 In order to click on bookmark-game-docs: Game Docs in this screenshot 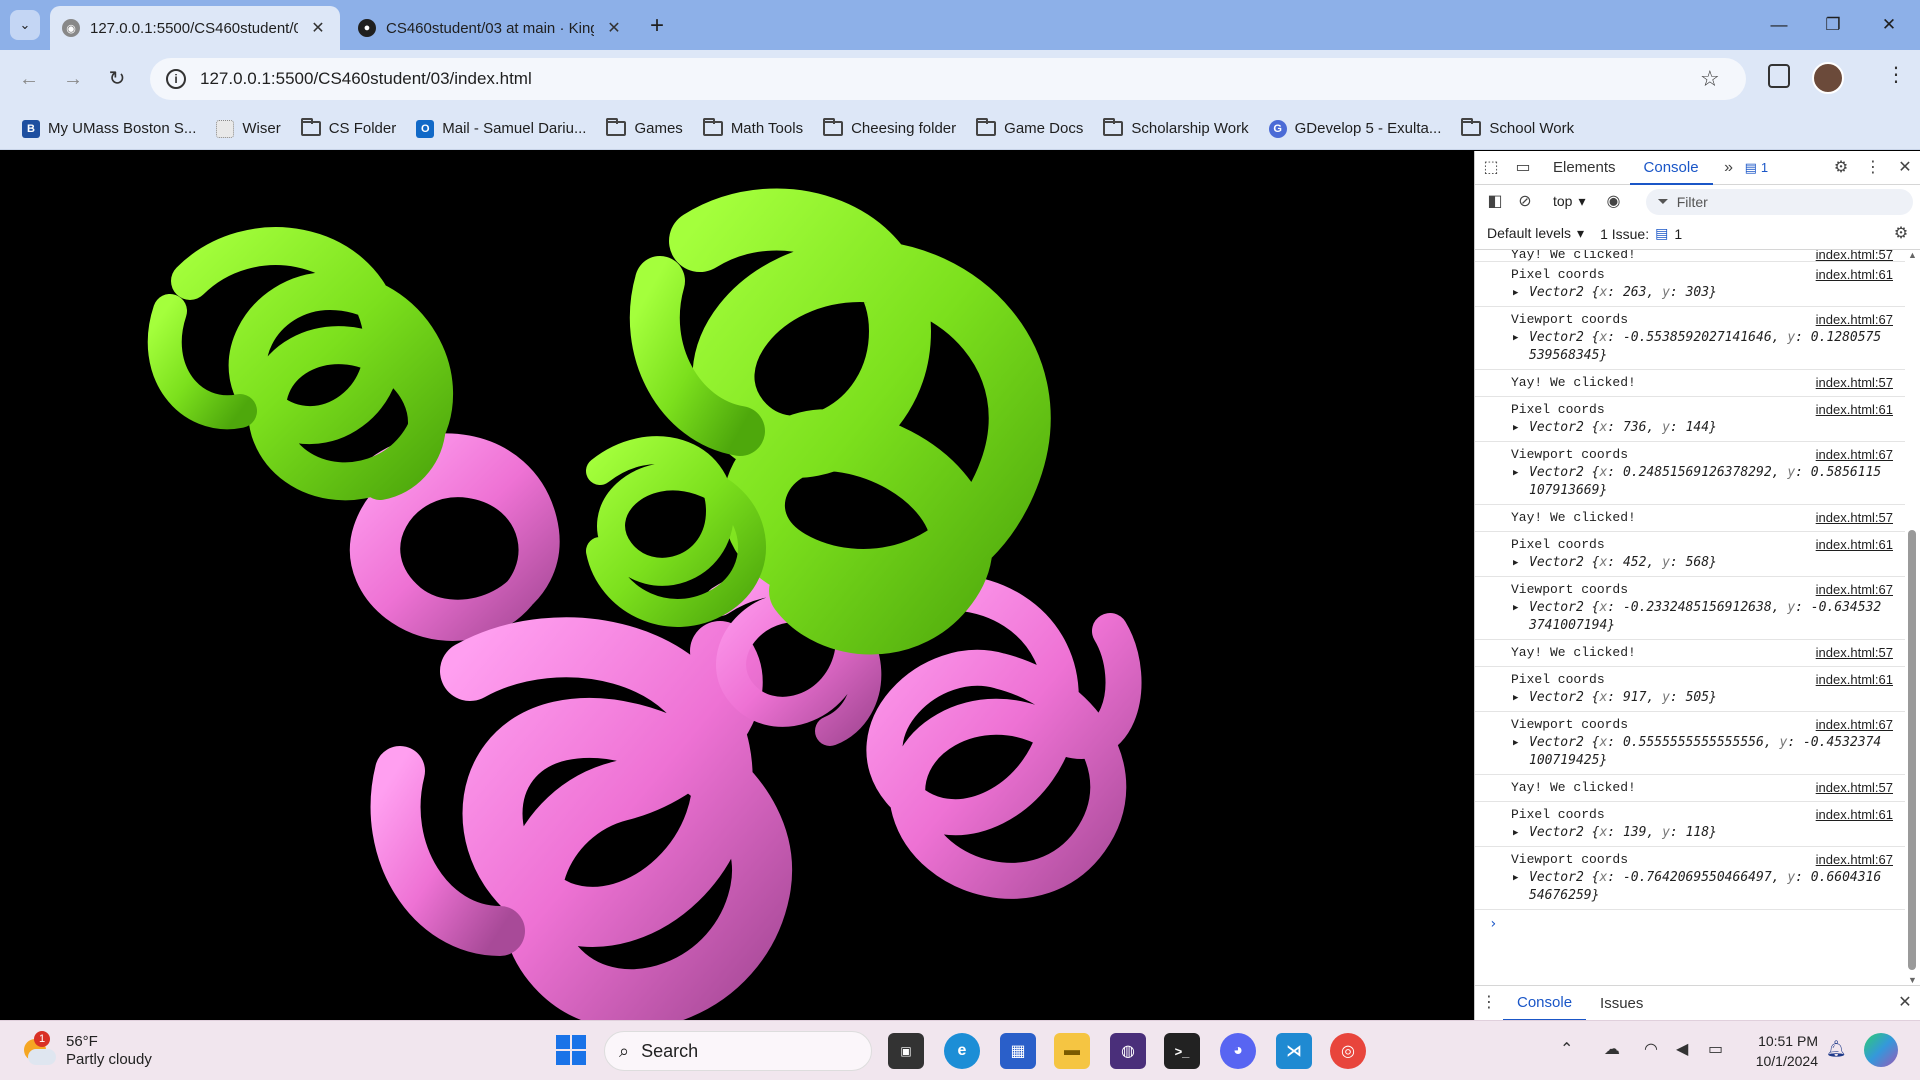, I will do `click(1029, 127)`.